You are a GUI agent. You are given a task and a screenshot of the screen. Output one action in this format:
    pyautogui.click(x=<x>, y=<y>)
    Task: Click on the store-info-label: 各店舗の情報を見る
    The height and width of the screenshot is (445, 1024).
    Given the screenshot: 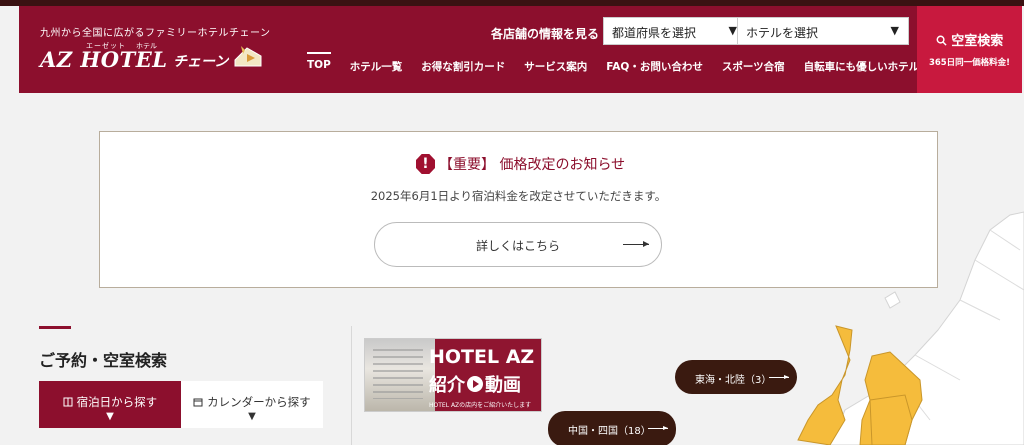 What is the action you would take?
    pyautogui.click(x=545, y=34)
    